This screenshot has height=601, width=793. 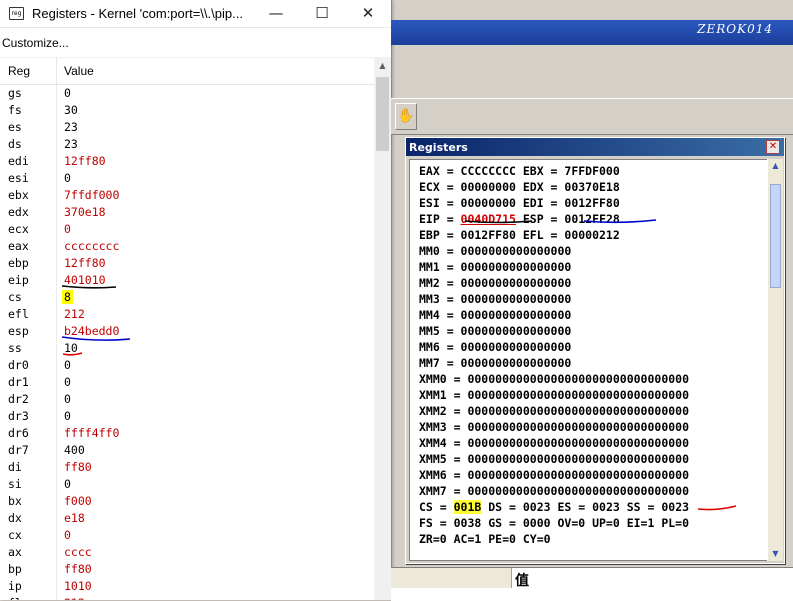 I want to click on close-button: ✕, so click(x=368, y=13).